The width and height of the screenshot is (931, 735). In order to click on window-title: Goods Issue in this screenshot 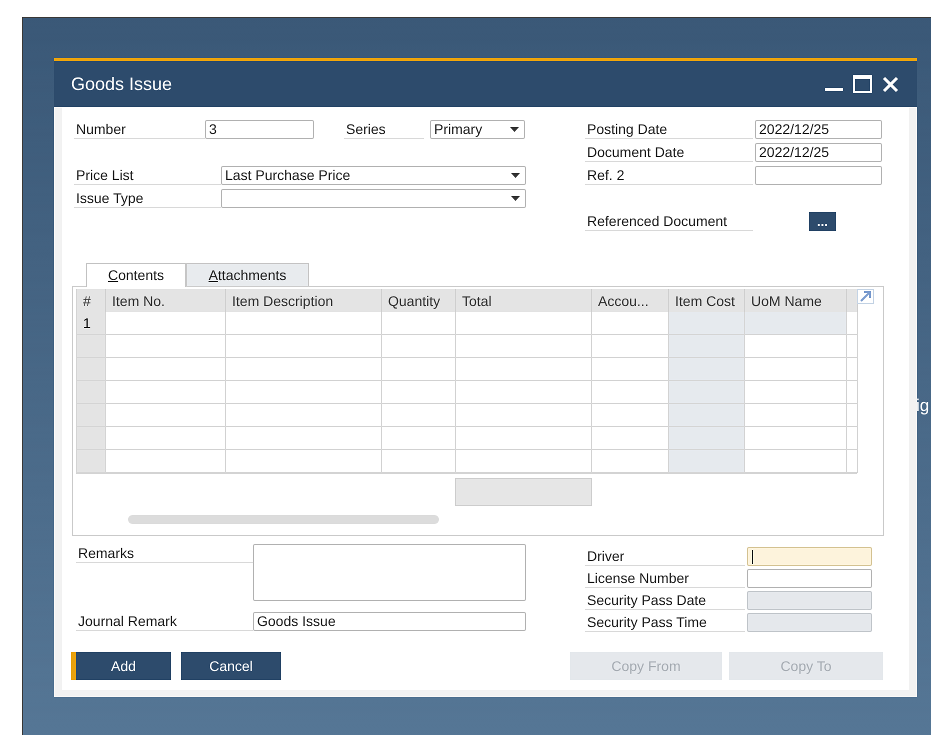, I will do `click(121, 84)`.